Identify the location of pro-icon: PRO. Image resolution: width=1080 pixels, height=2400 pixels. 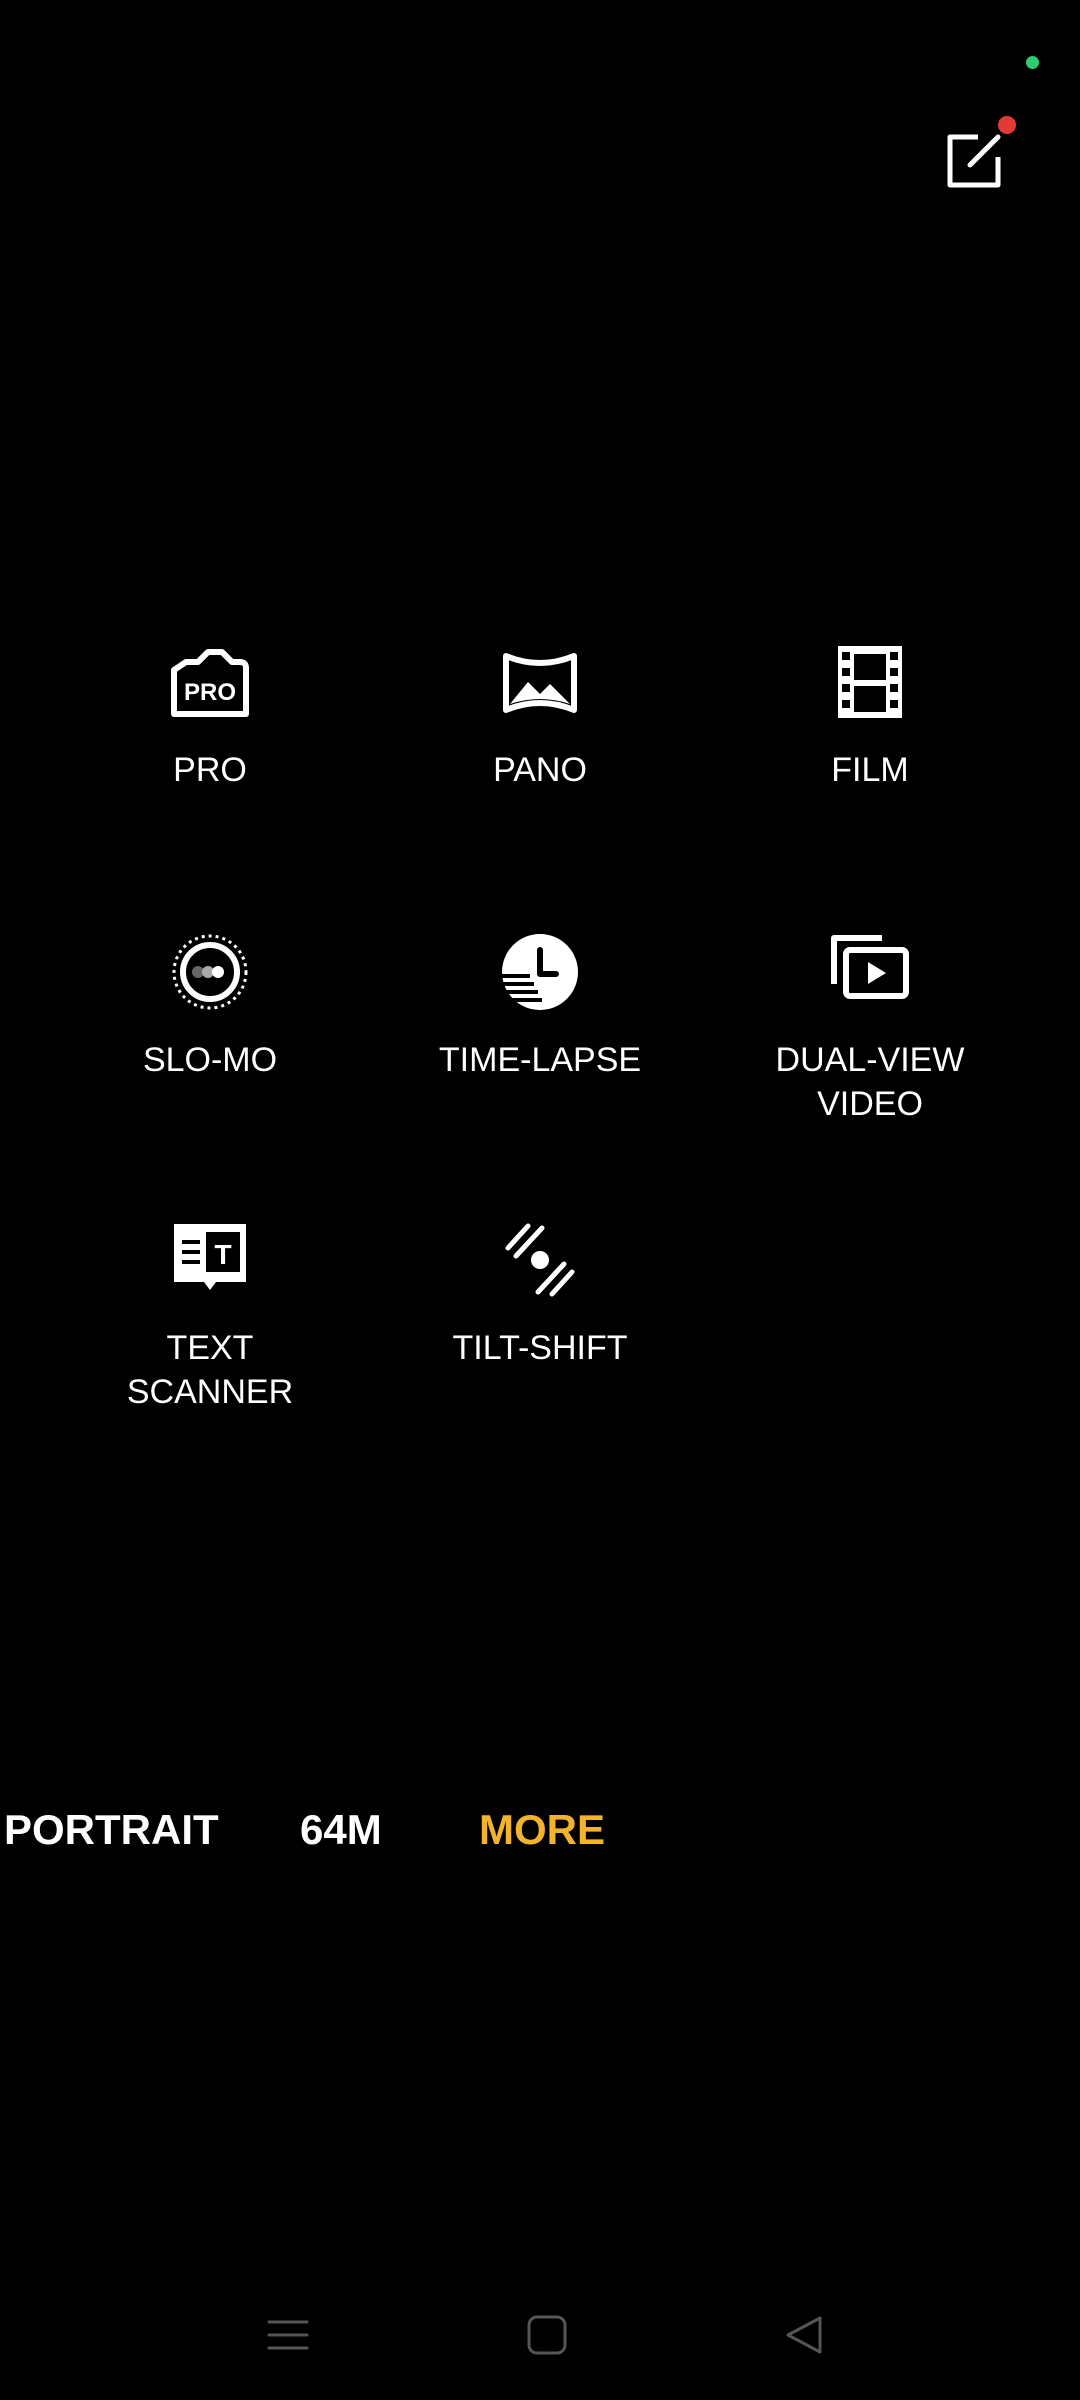
(210, 682).